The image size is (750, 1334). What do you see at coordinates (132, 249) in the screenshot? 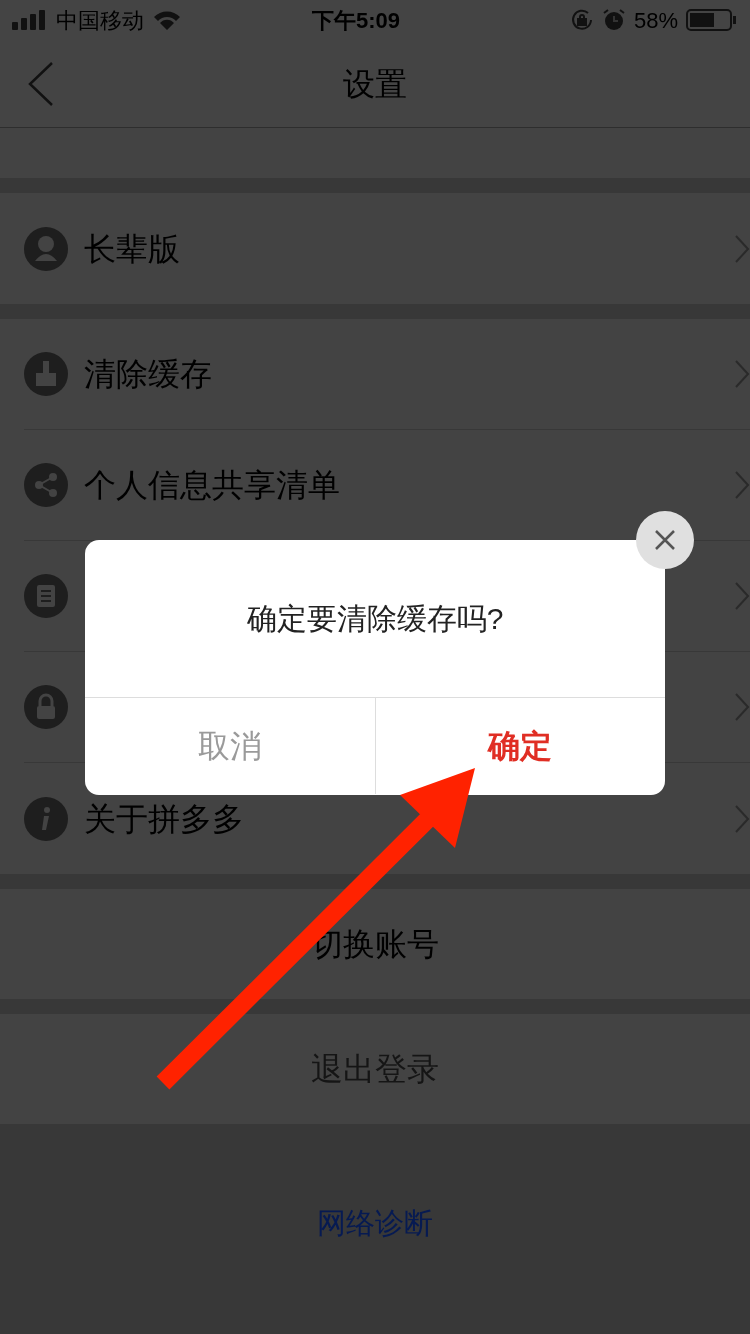
I see `row-label: 长辈版` at bounding box center [132, 249].